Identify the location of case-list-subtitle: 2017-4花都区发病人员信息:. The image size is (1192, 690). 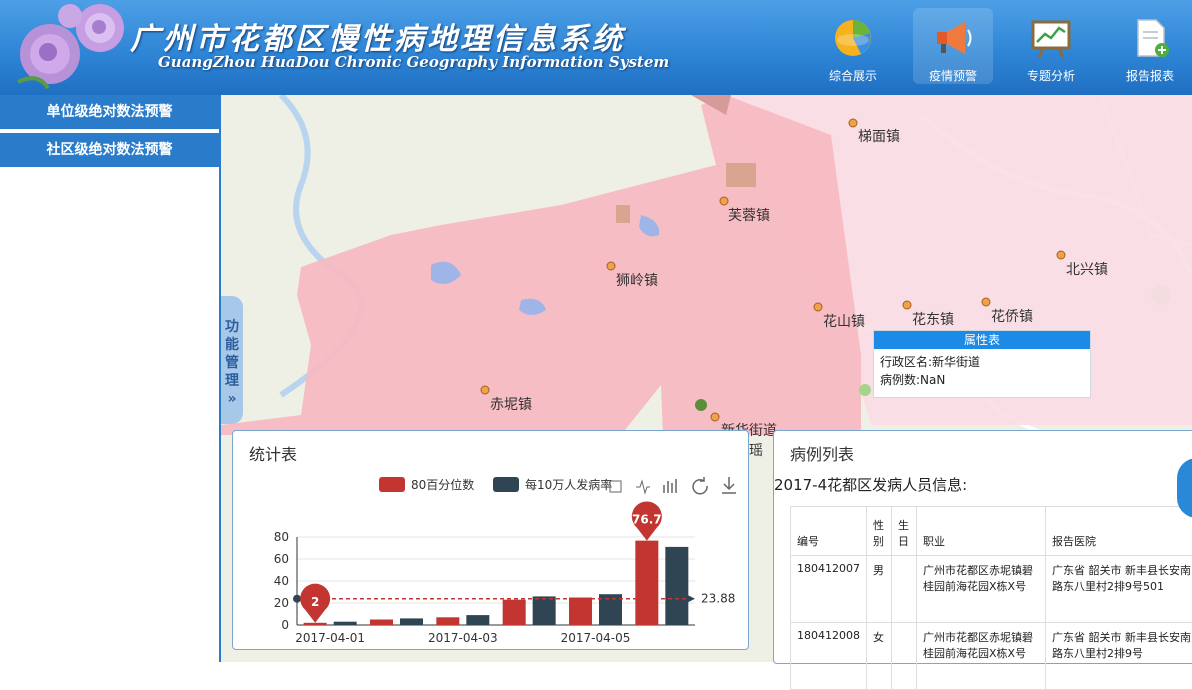
(870, 484).